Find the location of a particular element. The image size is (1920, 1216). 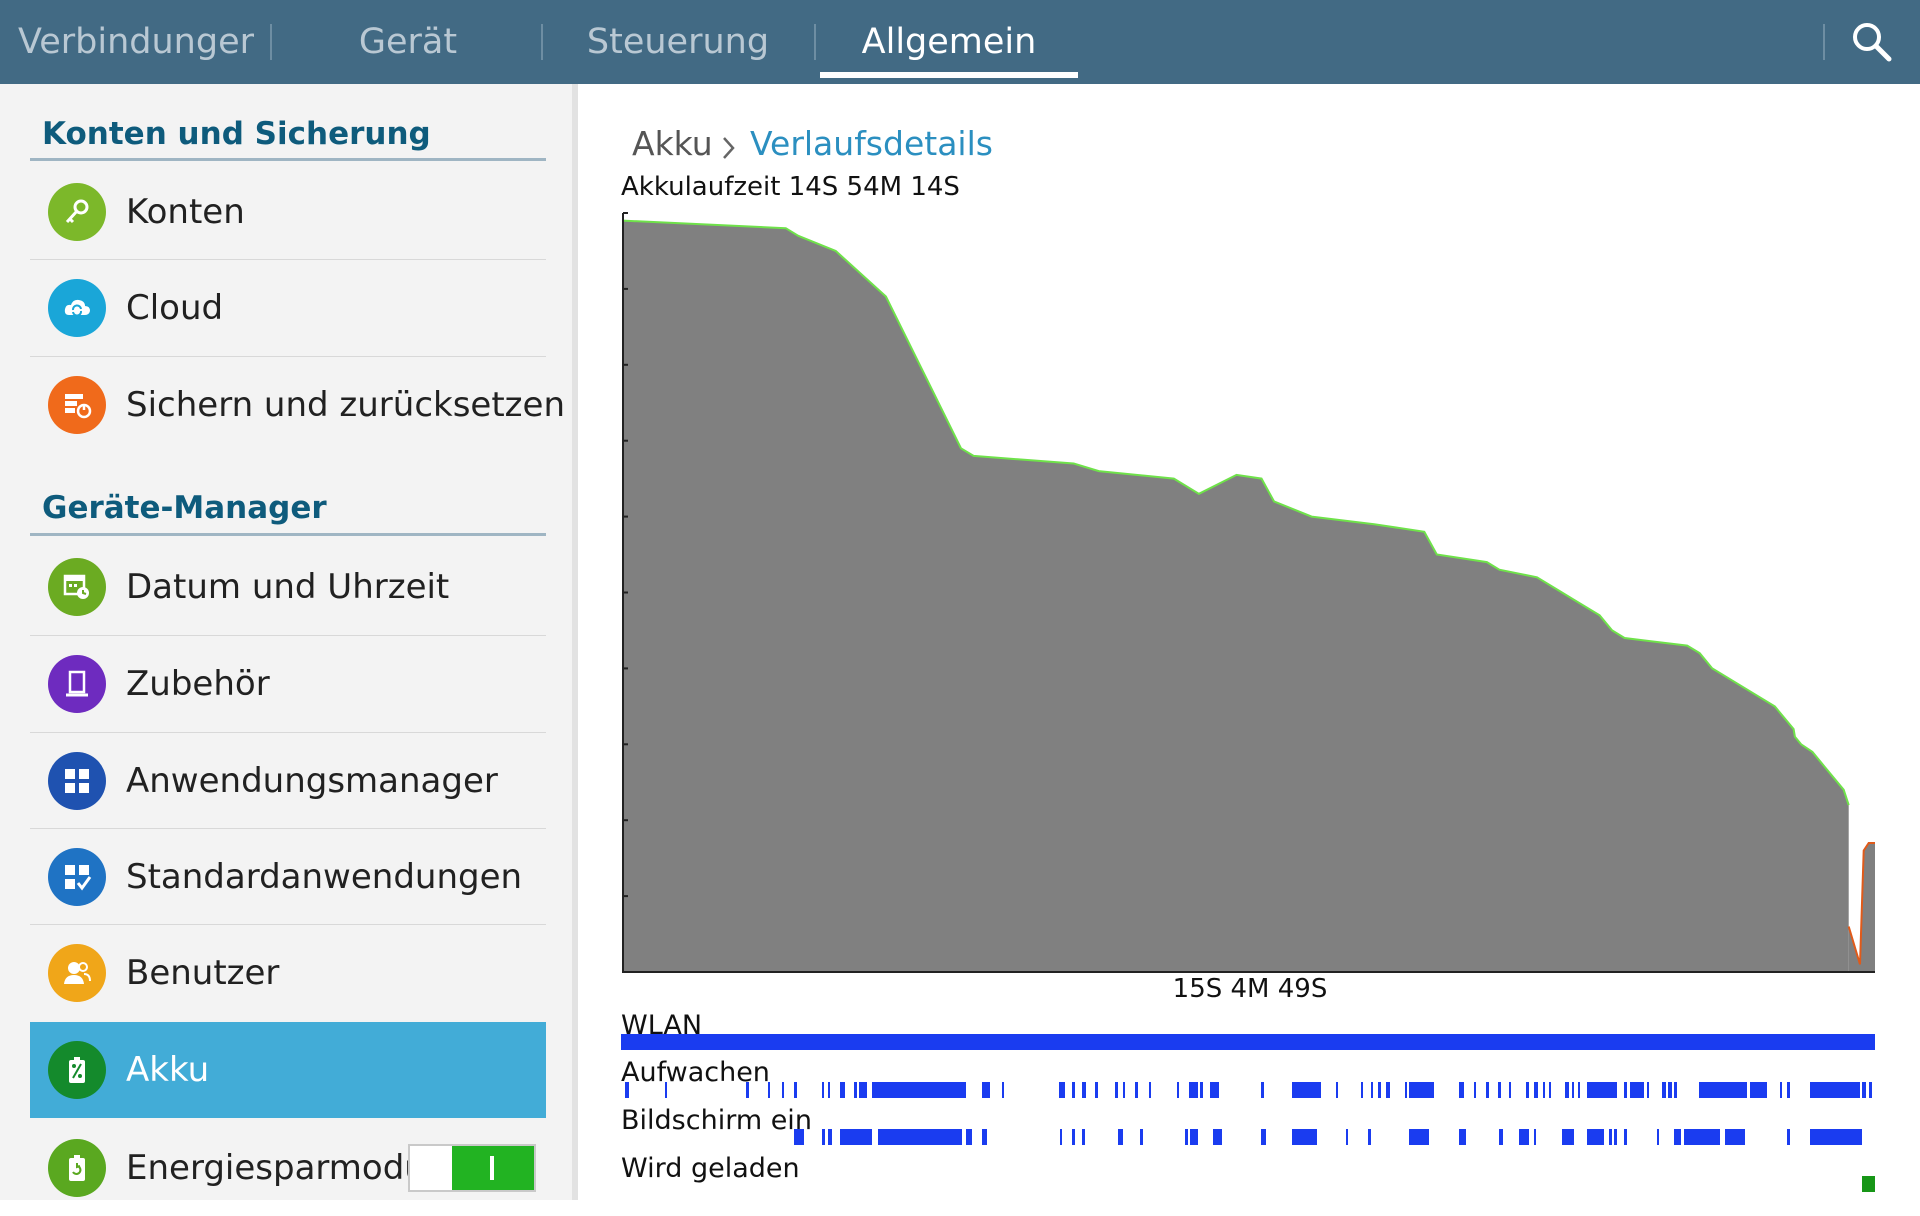

users-icon is located at coordinates (77, 973).